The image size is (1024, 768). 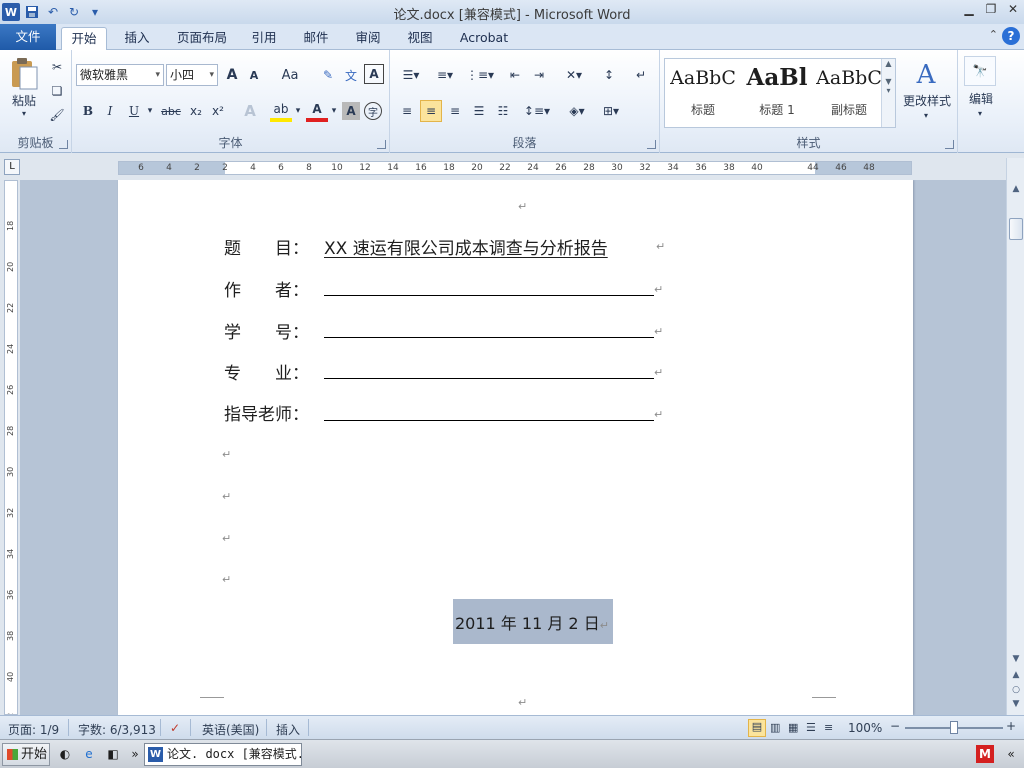 I want to click on borders-icon: ⊞▾, so click(x=611, y=111).